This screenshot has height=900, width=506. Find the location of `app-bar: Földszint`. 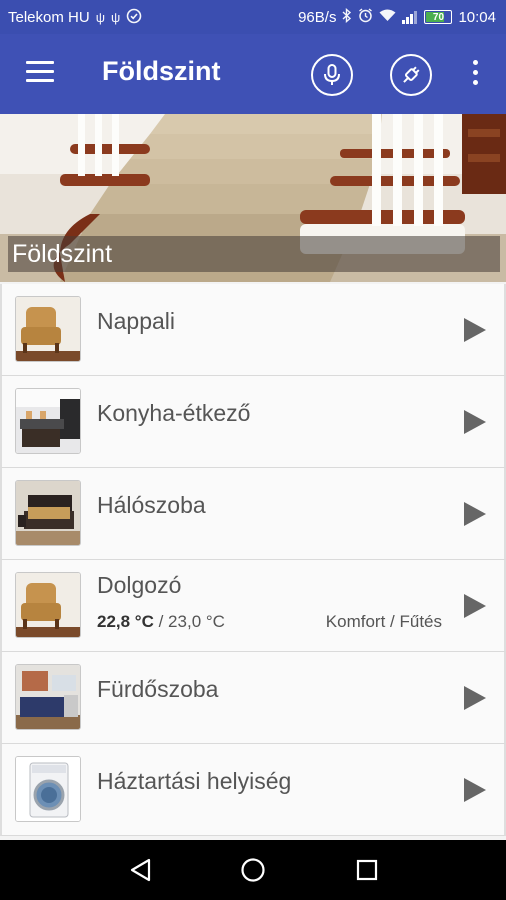

app-bar: Földszint is located at coordinates (253, 74).